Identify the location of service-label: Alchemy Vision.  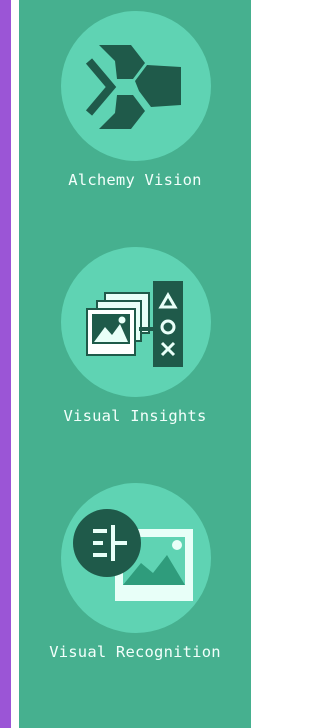
(135, 180).